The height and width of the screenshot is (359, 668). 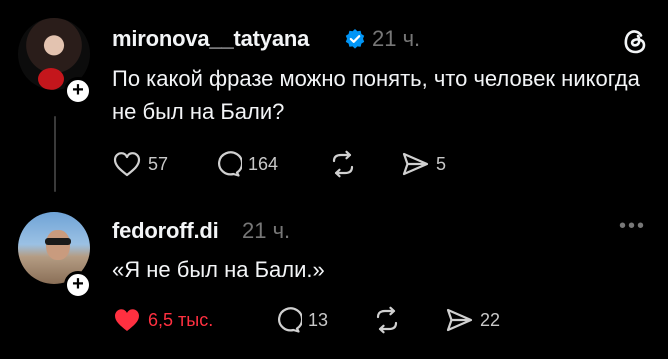 What do you see at coordinates (632, 226) in the screenshot?
I see `more-icon: •••` at bounding box center [632, 226].